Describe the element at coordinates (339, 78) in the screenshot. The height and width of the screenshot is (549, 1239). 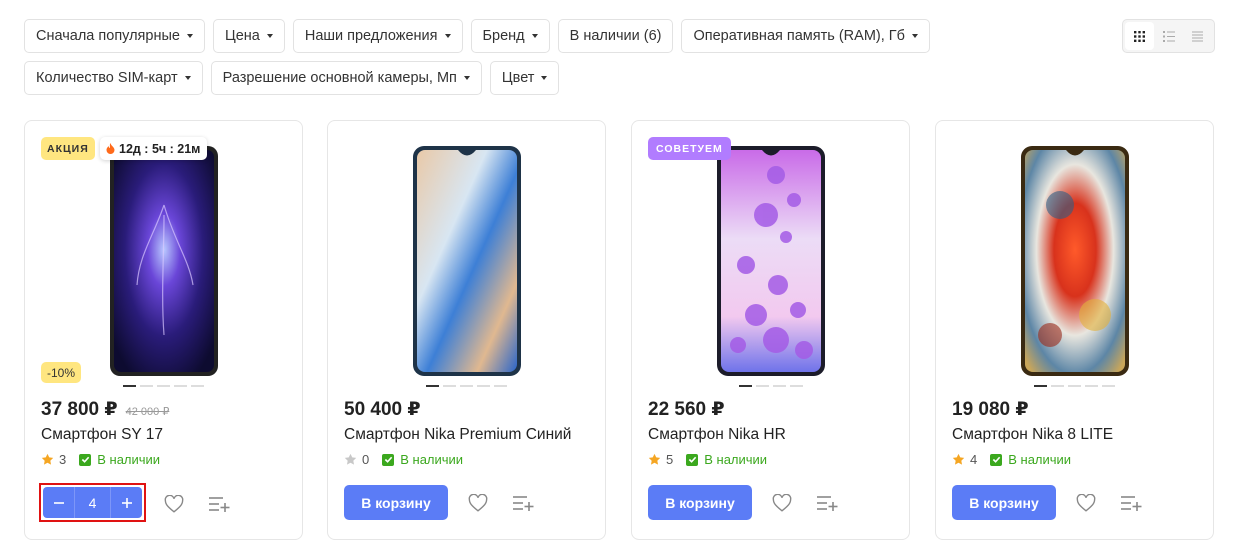
I see `filter-label: Разрешение основной камеры, Мп` at that location.